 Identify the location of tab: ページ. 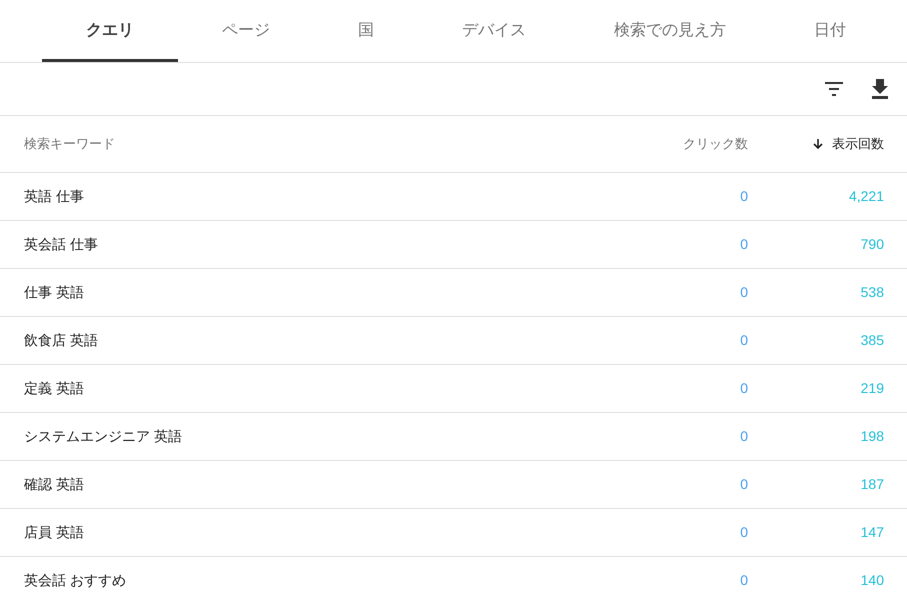
(246, 31).